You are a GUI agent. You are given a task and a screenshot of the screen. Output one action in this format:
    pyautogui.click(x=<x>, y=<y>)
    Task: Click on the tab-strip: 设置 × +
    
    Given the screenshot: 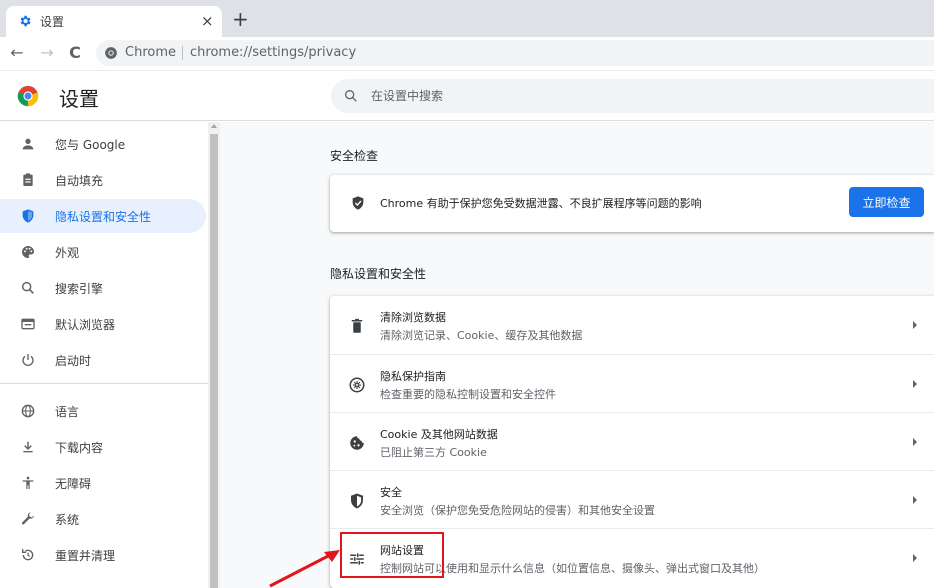 What is the action you would take?
    pyautogui.click(x=467, y=18)
    